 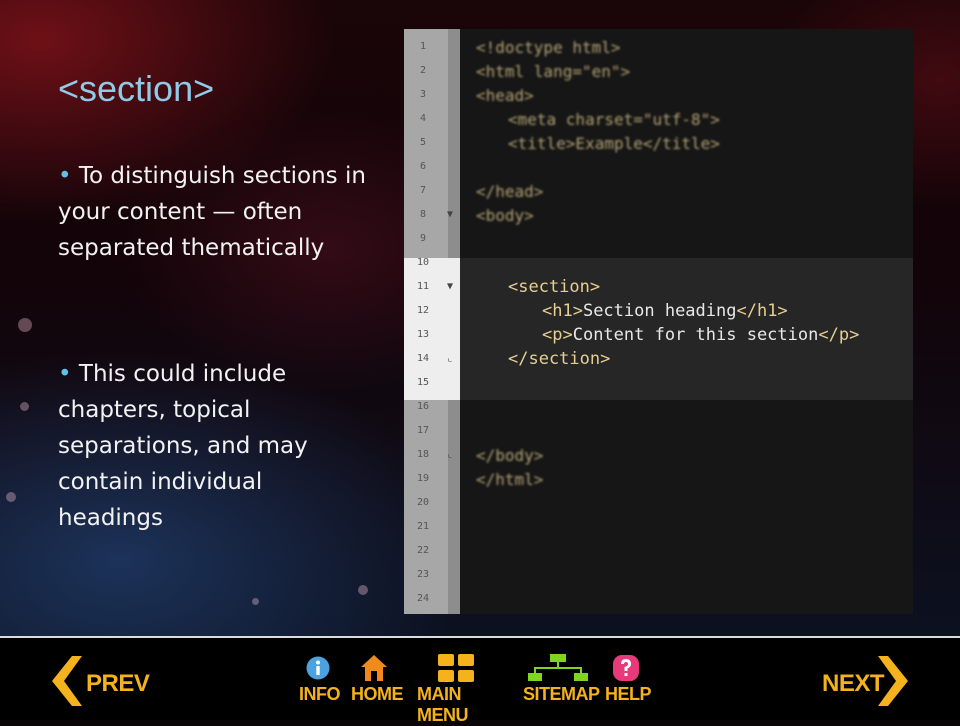 I want to click on code-line: </html>, so click(x=510, y=479).